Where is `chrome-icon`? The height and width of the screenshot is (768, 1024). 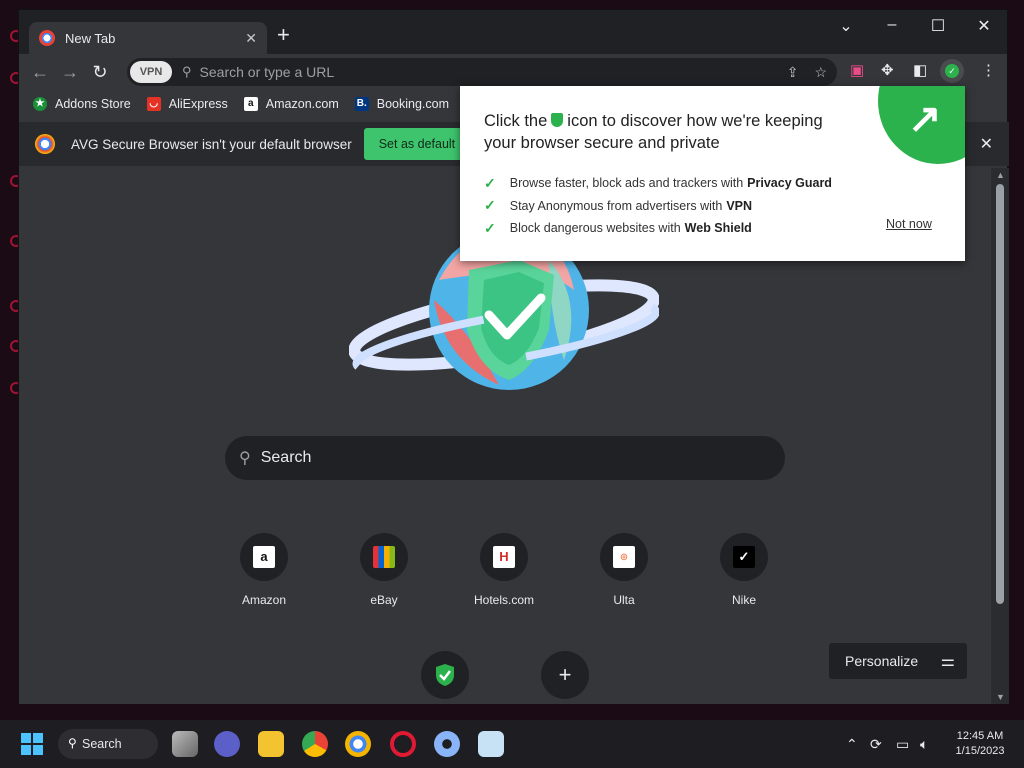 chrome-icon is located at coordinates (315, 744).